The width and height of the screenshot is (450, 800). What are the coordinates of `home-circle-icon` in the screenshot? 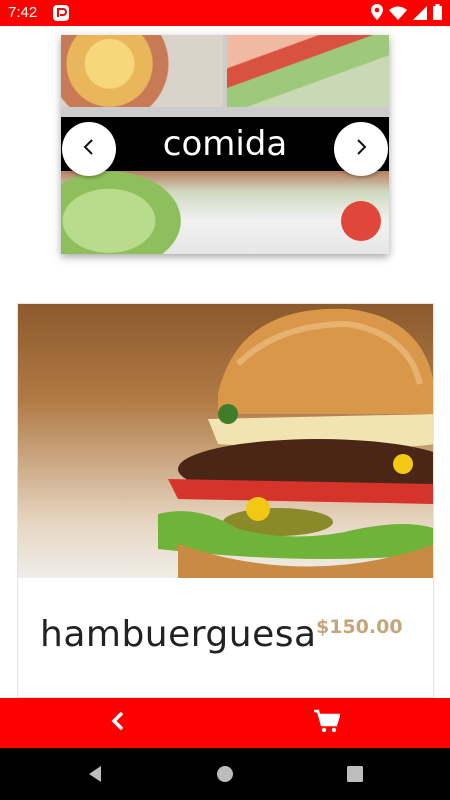 It's located at (225, 774).